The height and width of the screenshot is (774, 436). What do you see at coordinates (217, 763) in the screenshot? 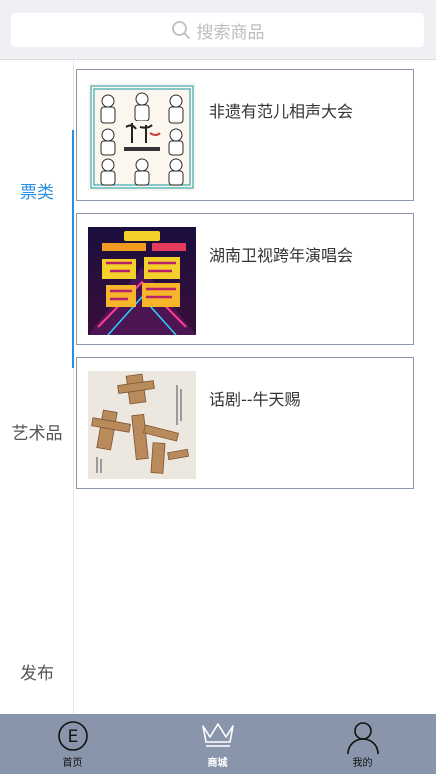
I see `tab-label: 商城` at bounding box center [217, 763].